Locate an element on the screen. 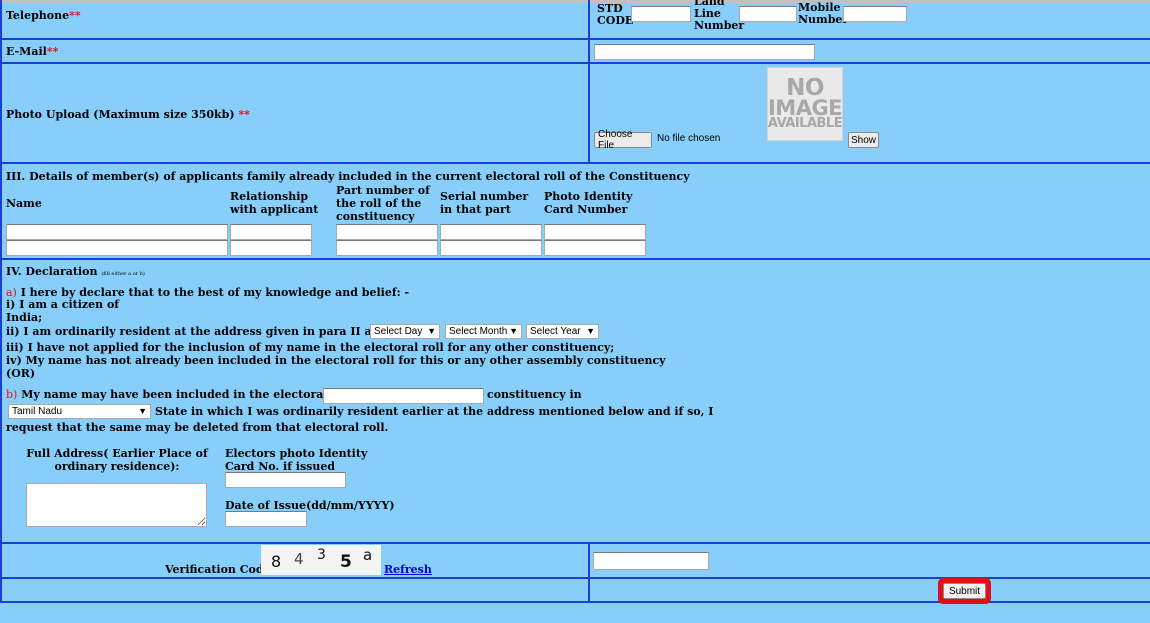 Image resolution: width=1150 pixels, height=623 pixels. column-header-name: Name is located at coordinates (24, 203).